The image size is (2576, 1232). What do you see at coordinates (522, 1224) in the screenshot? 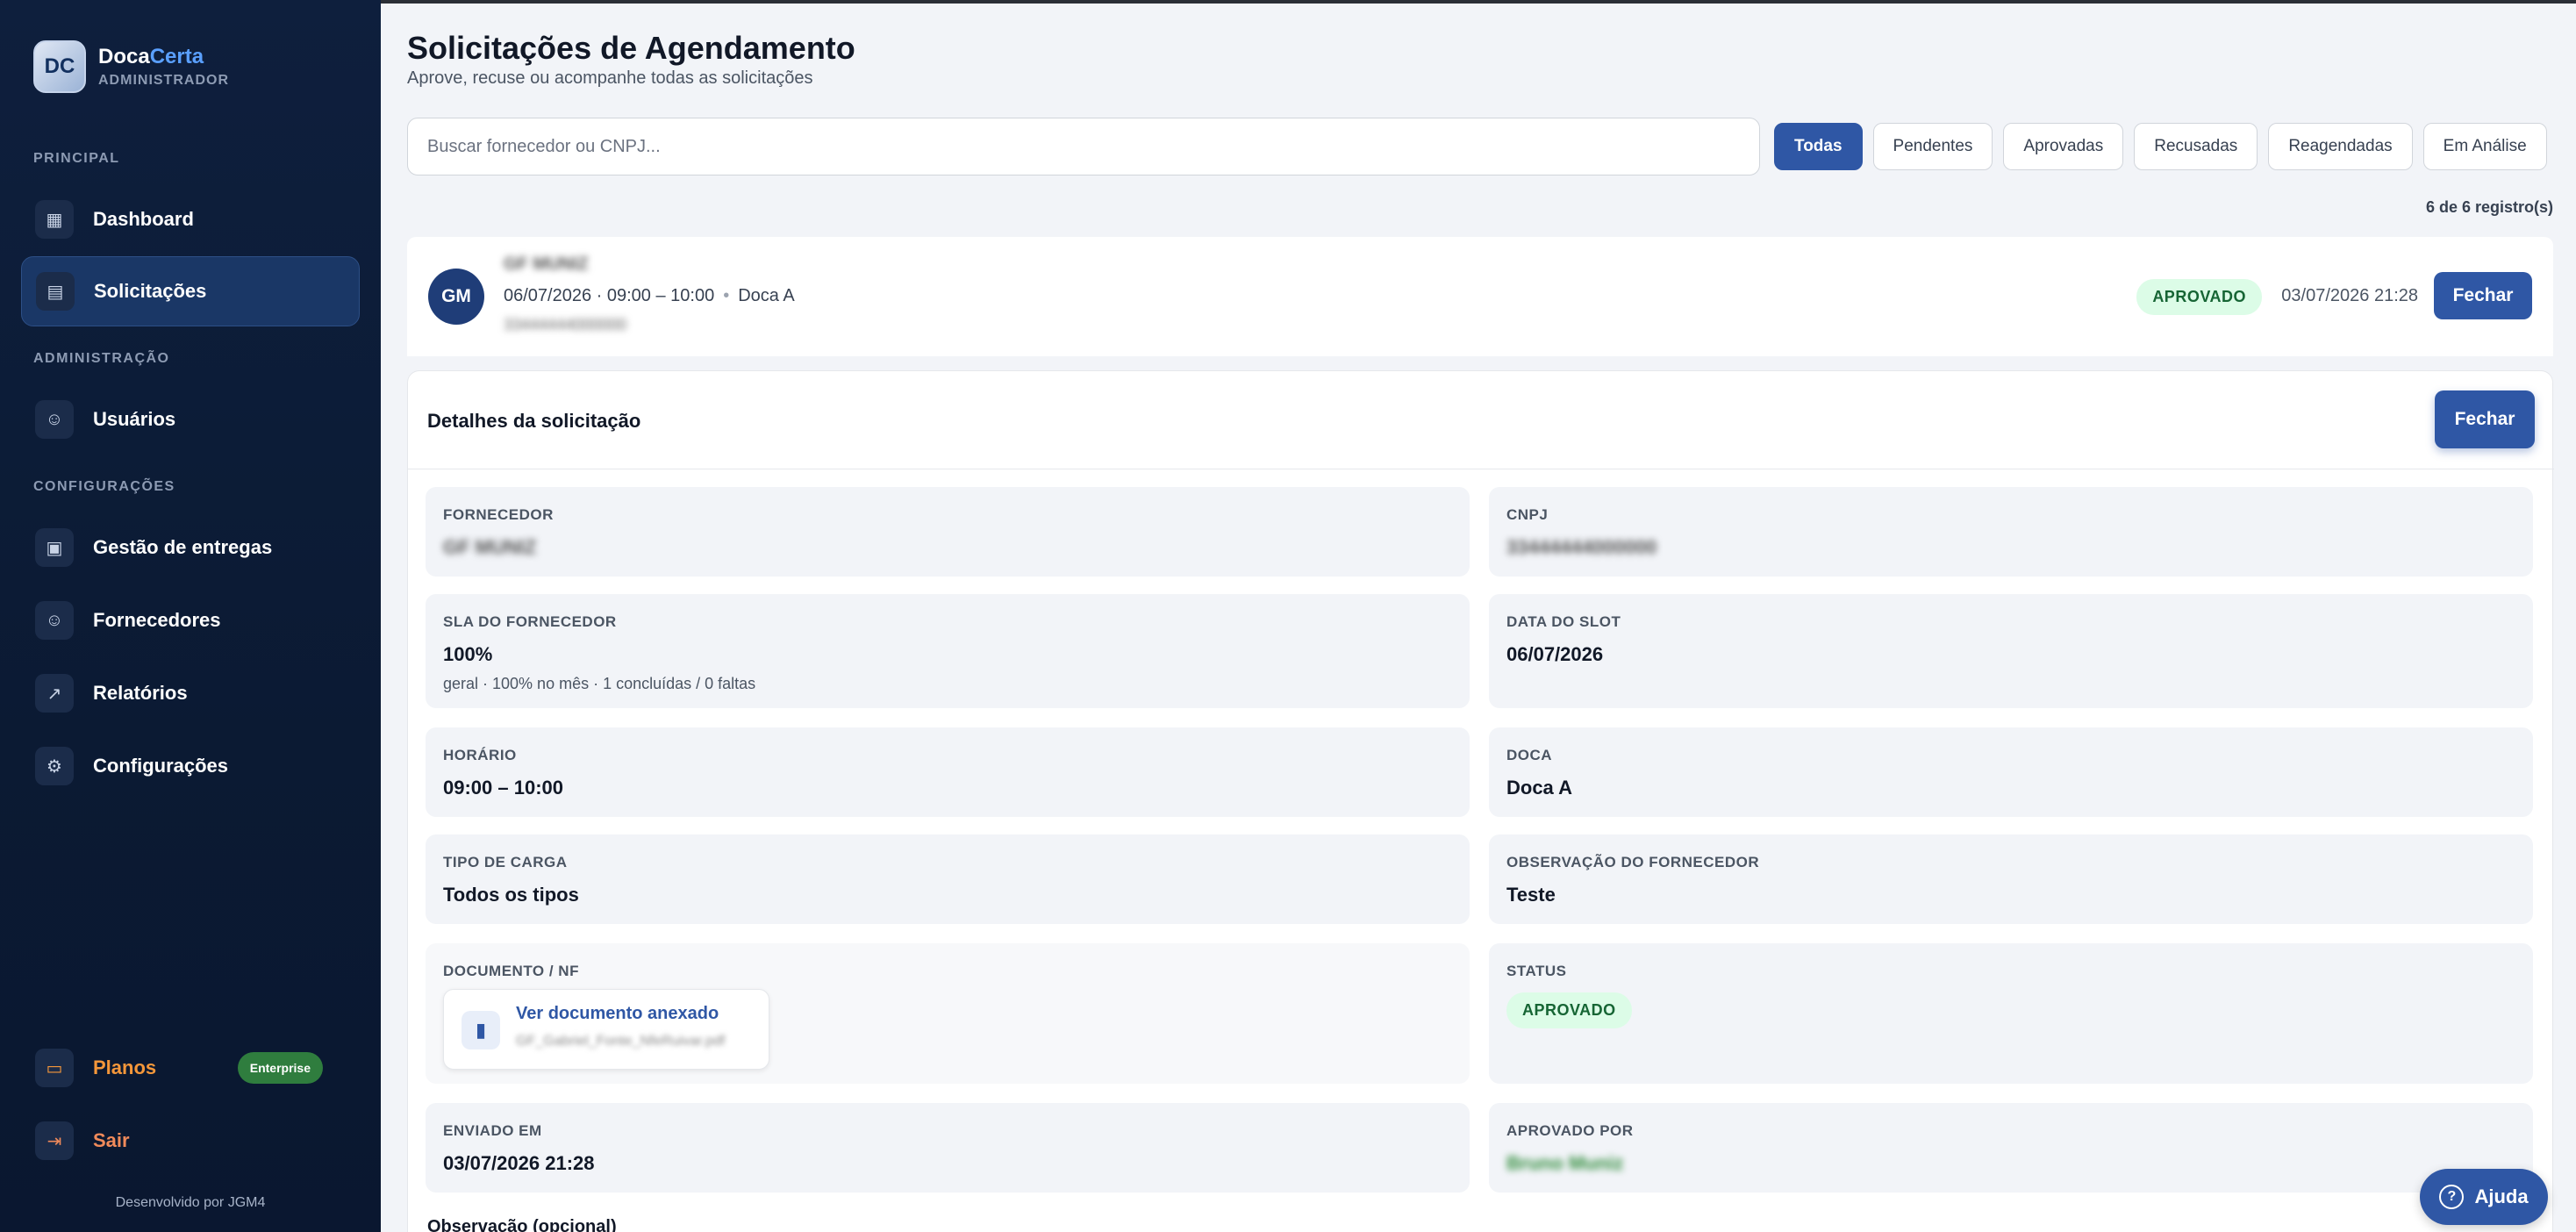
I see `observacao-label: Observação (opcional)` at bounding box center [522, 1224].